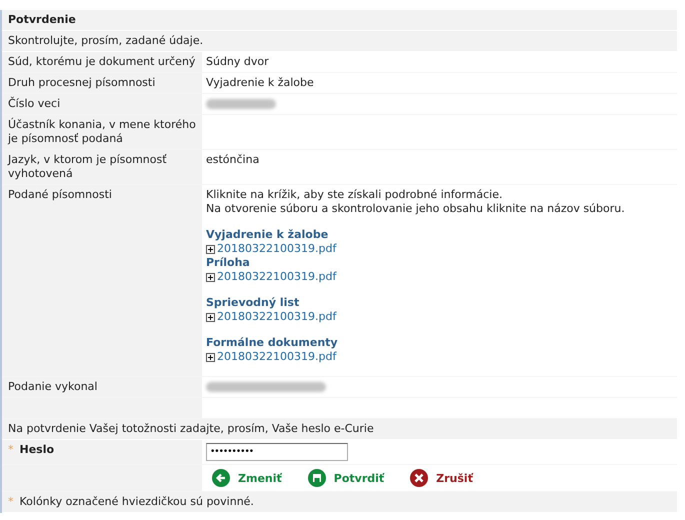  I want to click on document-group-title: Príloha, so click(228, 263).